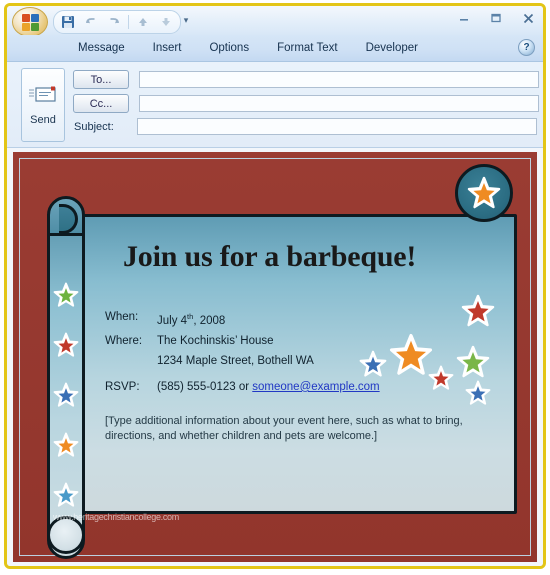 The width and height of the screenshot is (550, 575). What do you see at coordinates (68, 22) in the screenshot?
I see `save-icon` at bounding box center [68, 22].